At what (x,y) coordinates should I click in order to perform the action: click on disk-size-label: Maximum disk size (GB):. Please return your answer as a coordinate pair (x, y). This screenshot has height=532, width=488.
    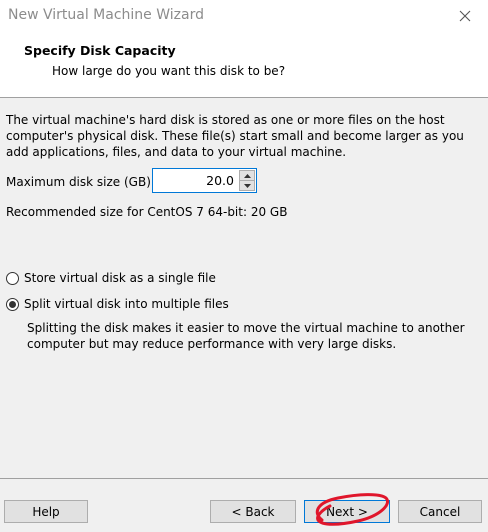
    Looking at the image, I should click on (80, 182).